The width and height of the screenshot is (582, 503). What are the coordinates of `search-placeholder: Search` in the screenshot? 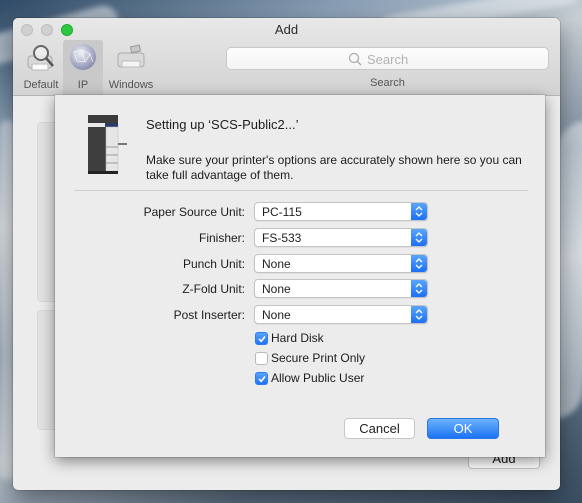 It's located at (388, 59).